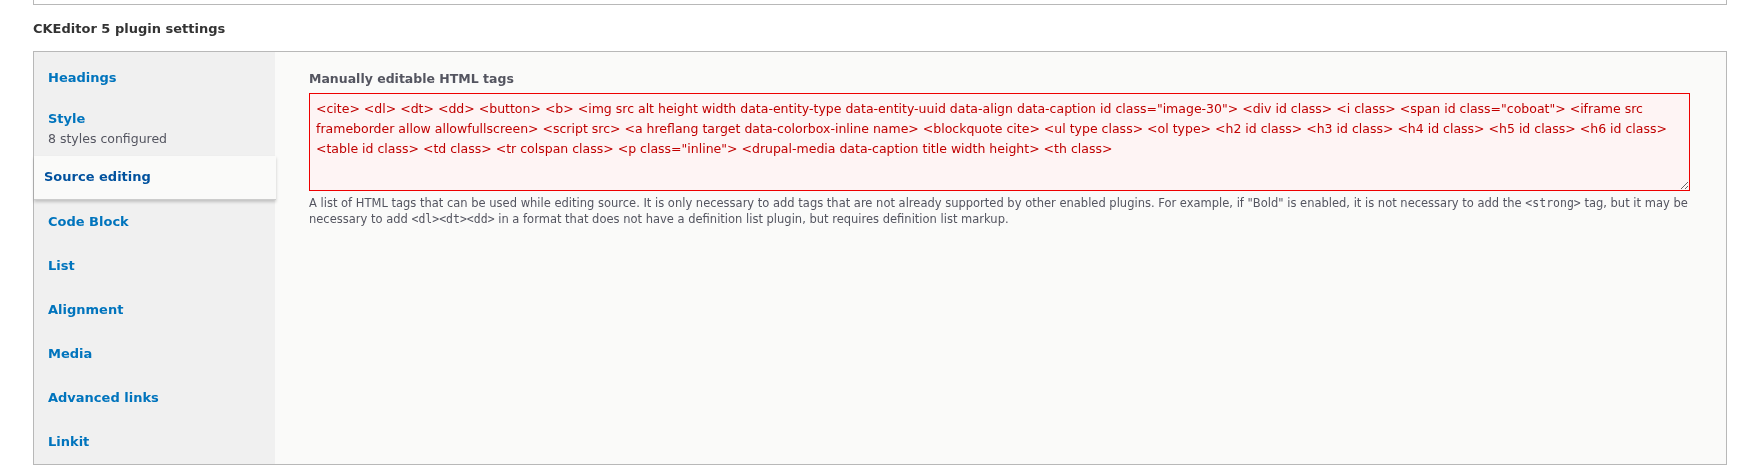 This screenshot has height=474, width=1752. What do you see at coordinates (154, 77) in the screenshot?
I see `vertical-tab: Headings` at bounding box center [154, 77].